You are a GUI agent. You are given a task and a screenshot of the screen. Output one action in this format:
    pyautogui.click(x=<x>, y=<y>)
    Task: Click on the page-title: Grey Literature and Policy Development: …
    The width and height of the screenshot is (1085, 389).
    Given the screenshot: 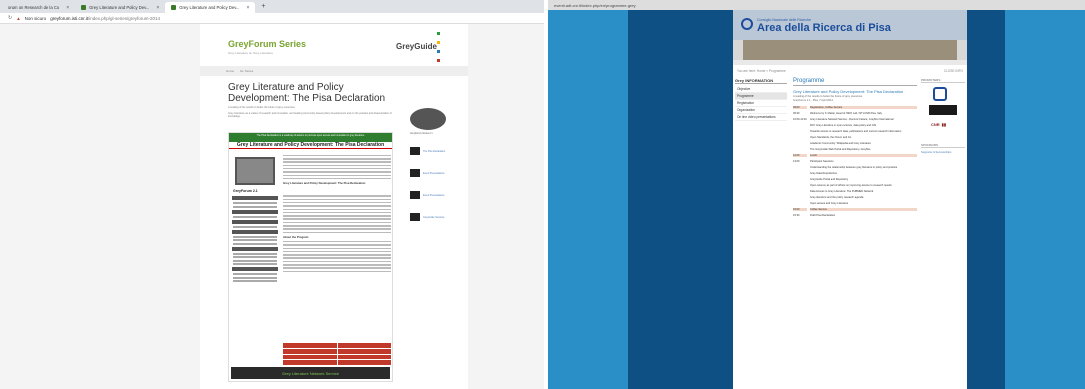 What is the action you would take?
    pyautogui.click(x=307, y=93)
    